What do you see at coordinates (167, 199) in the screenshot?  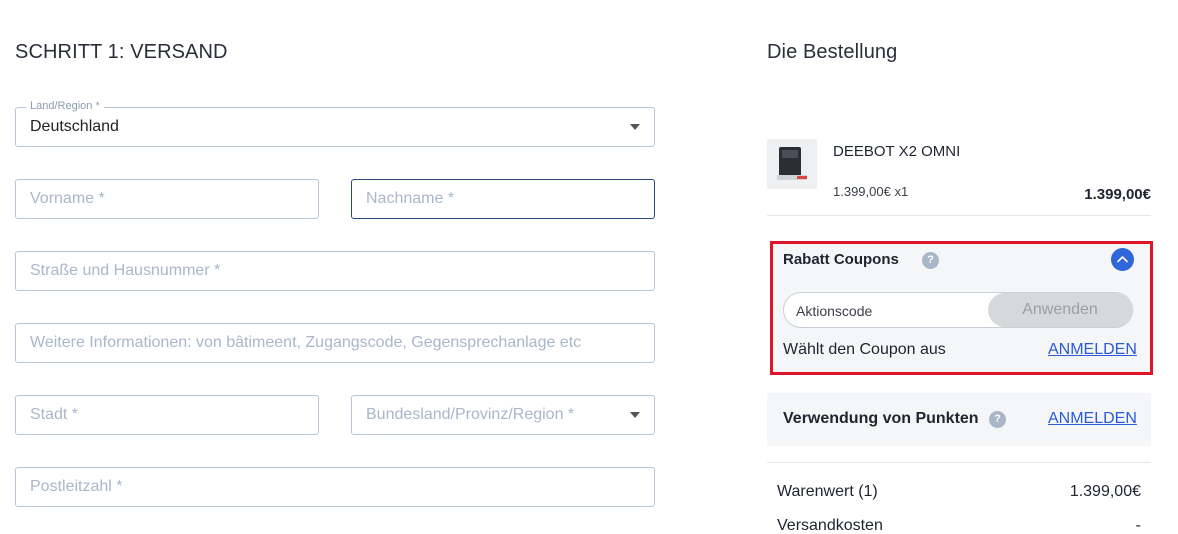 I see `first-name-input: Vorname *` at bounding box center [167, 199].